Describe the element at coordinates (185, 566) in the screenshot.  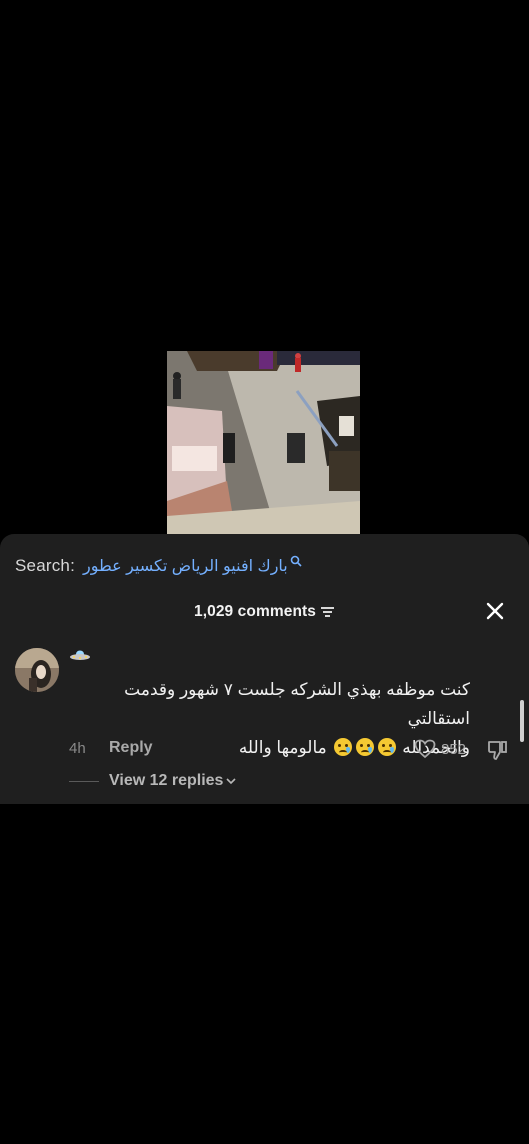
I see `search-query-link: بارك افنيو الرياض تكسير عطور` at that location.